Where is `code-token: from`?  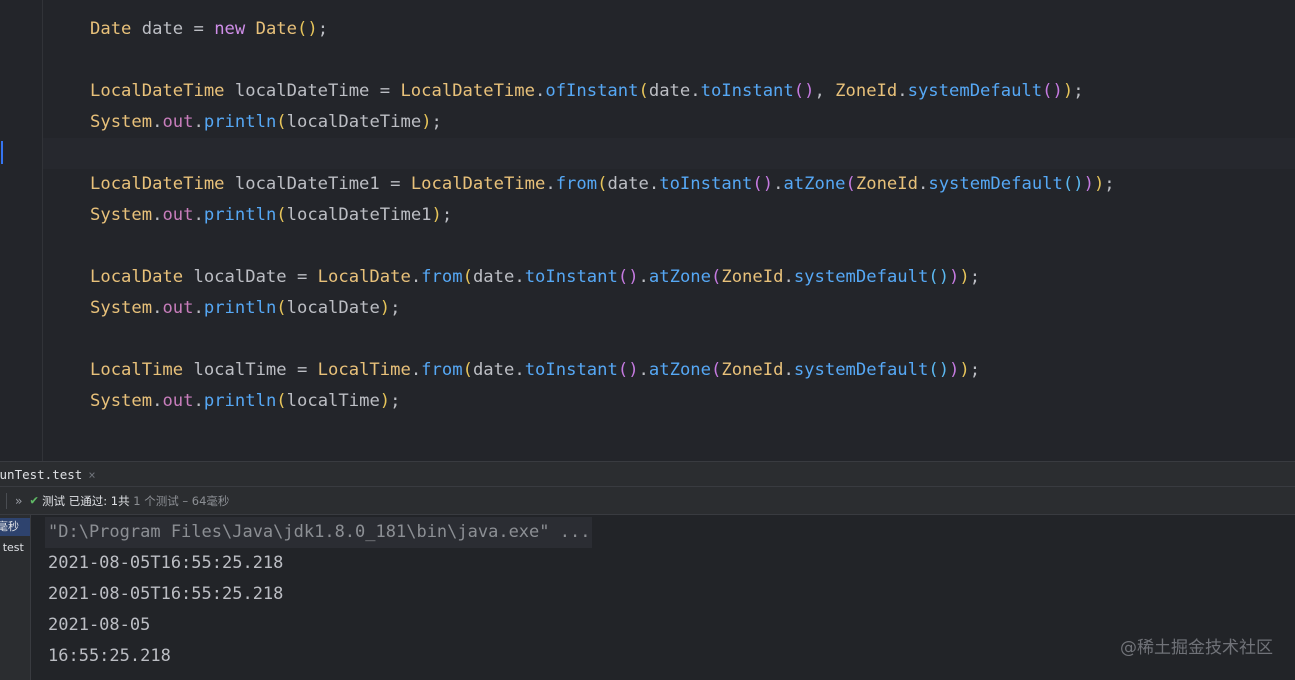 code-token: from is located at coordinates (442, 370).